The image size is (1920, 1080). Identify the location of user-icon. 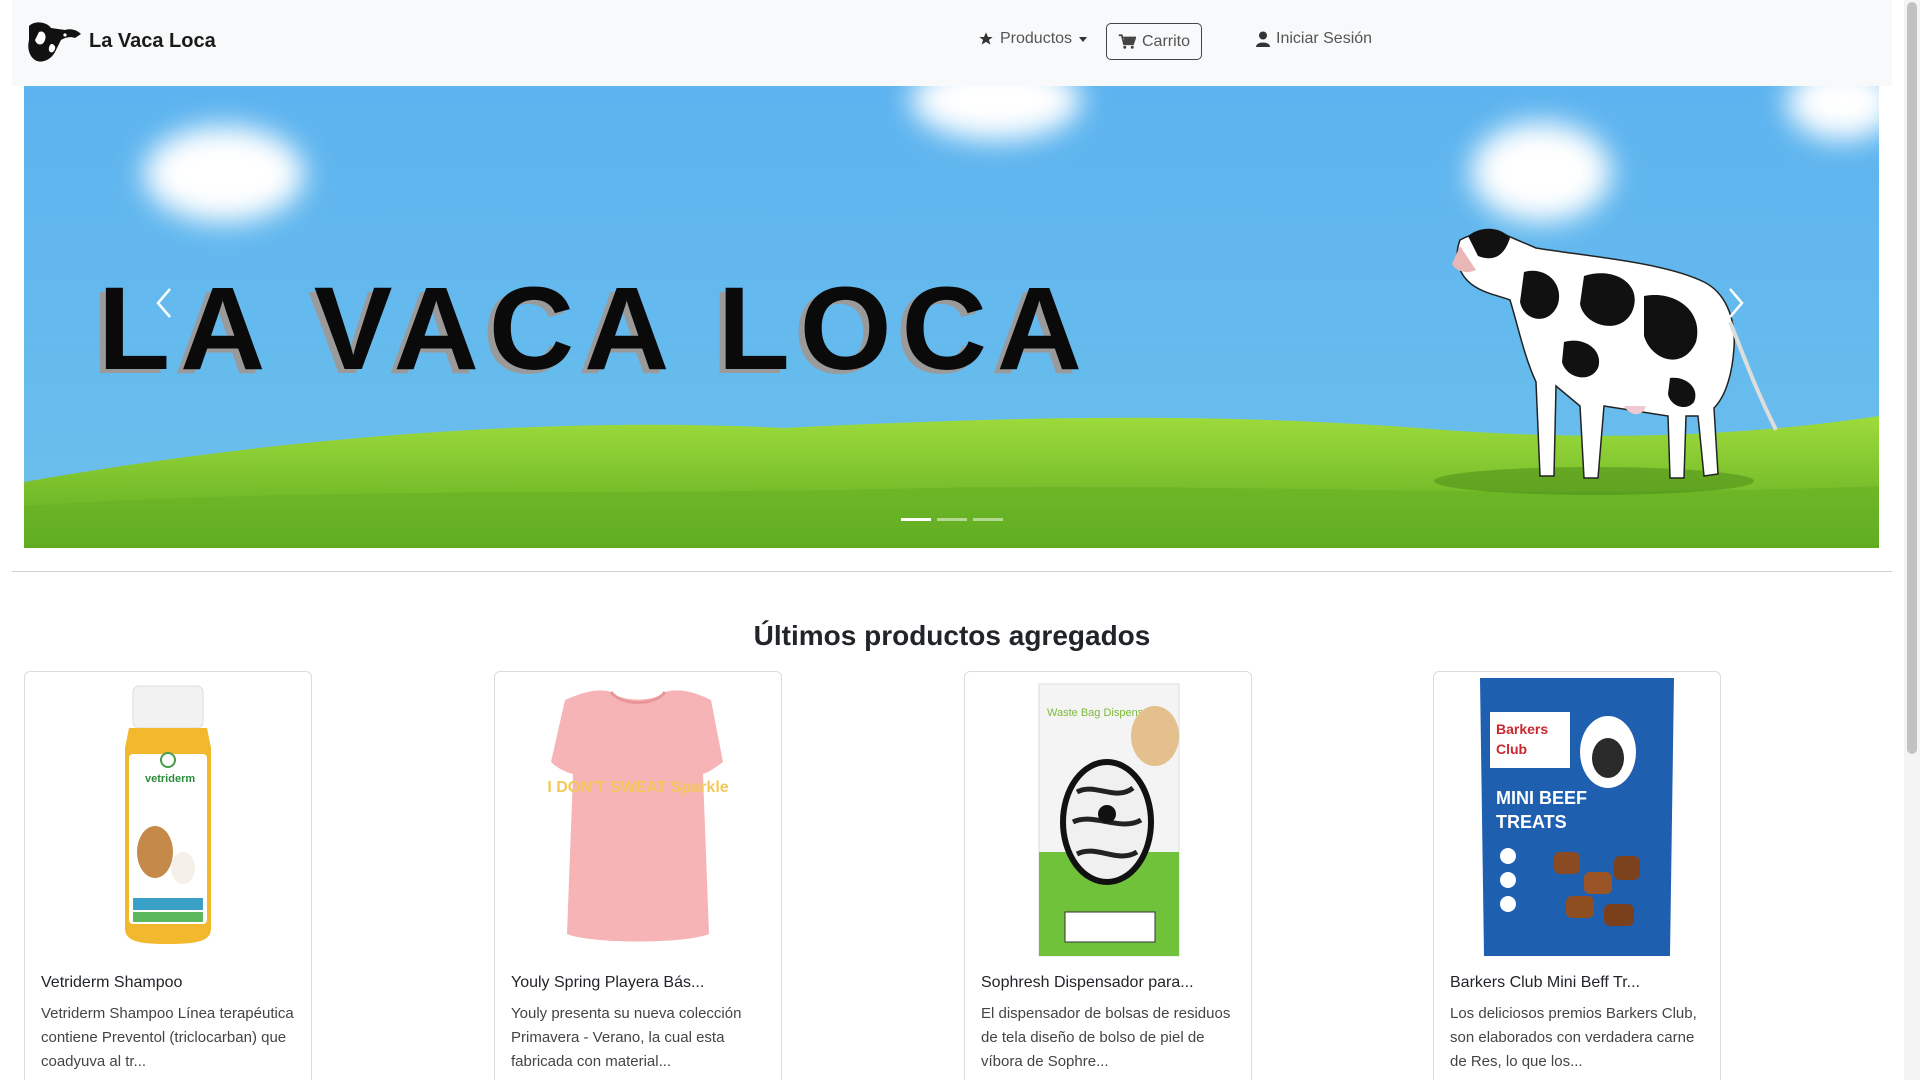
(1263, 39).